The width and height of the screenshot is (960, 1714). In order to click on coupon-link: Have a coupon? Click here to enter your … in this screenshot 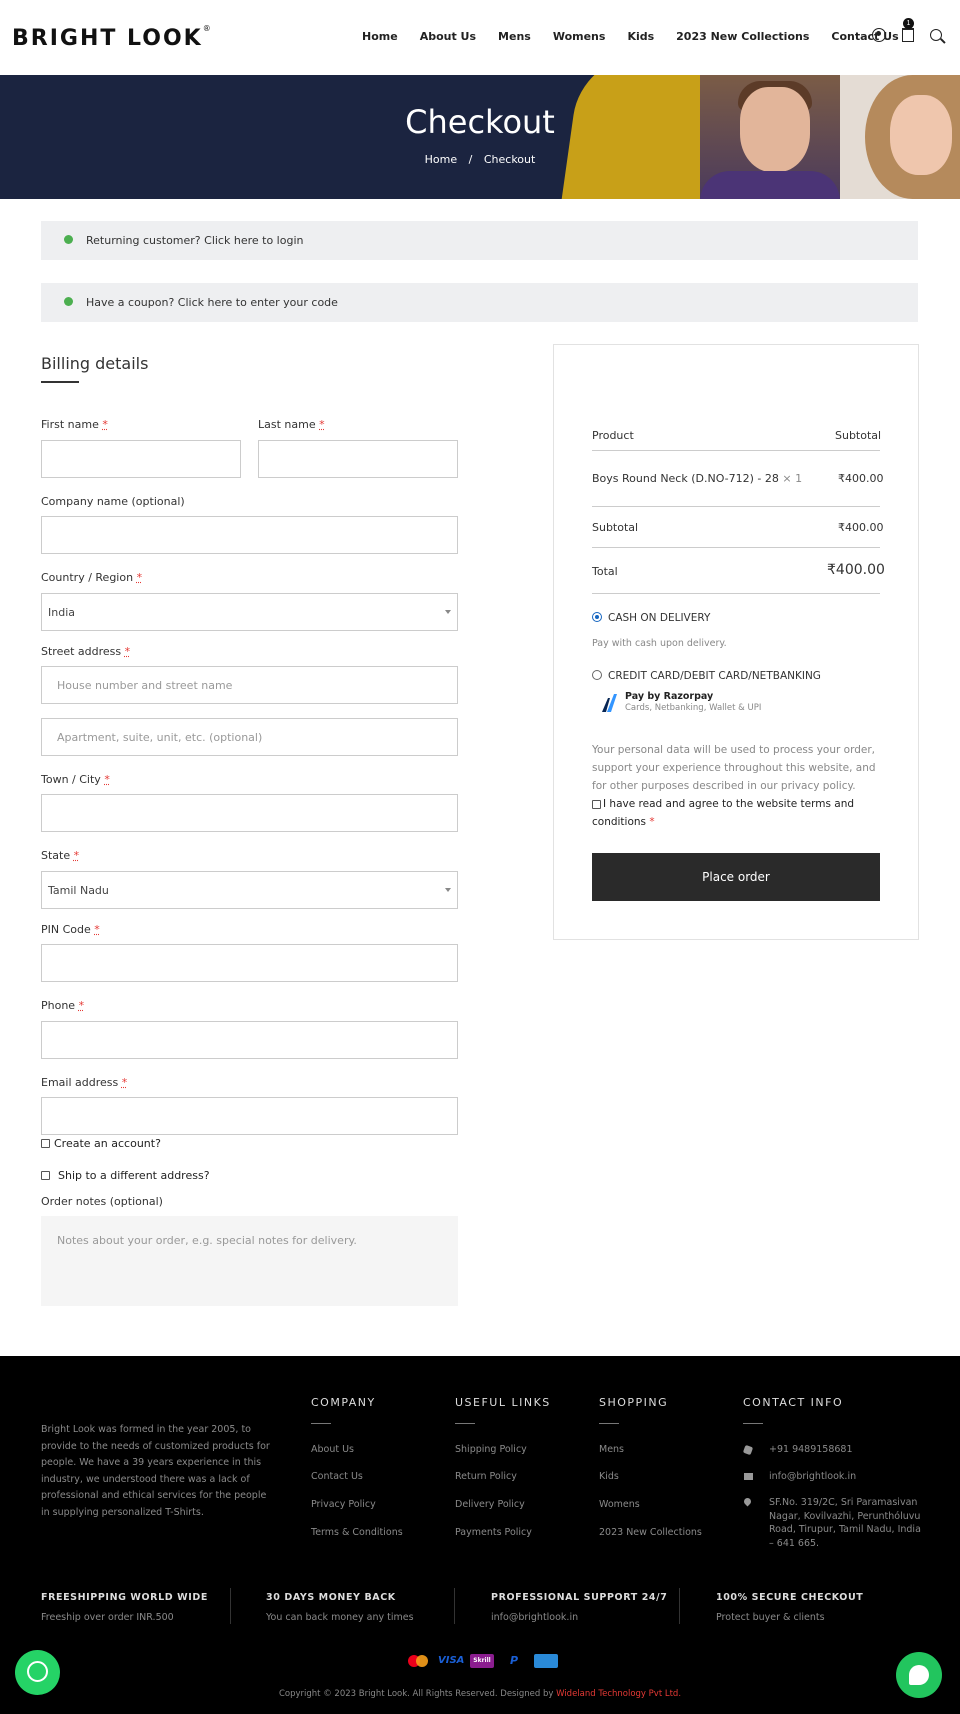, I will do `click(212, 302)`.